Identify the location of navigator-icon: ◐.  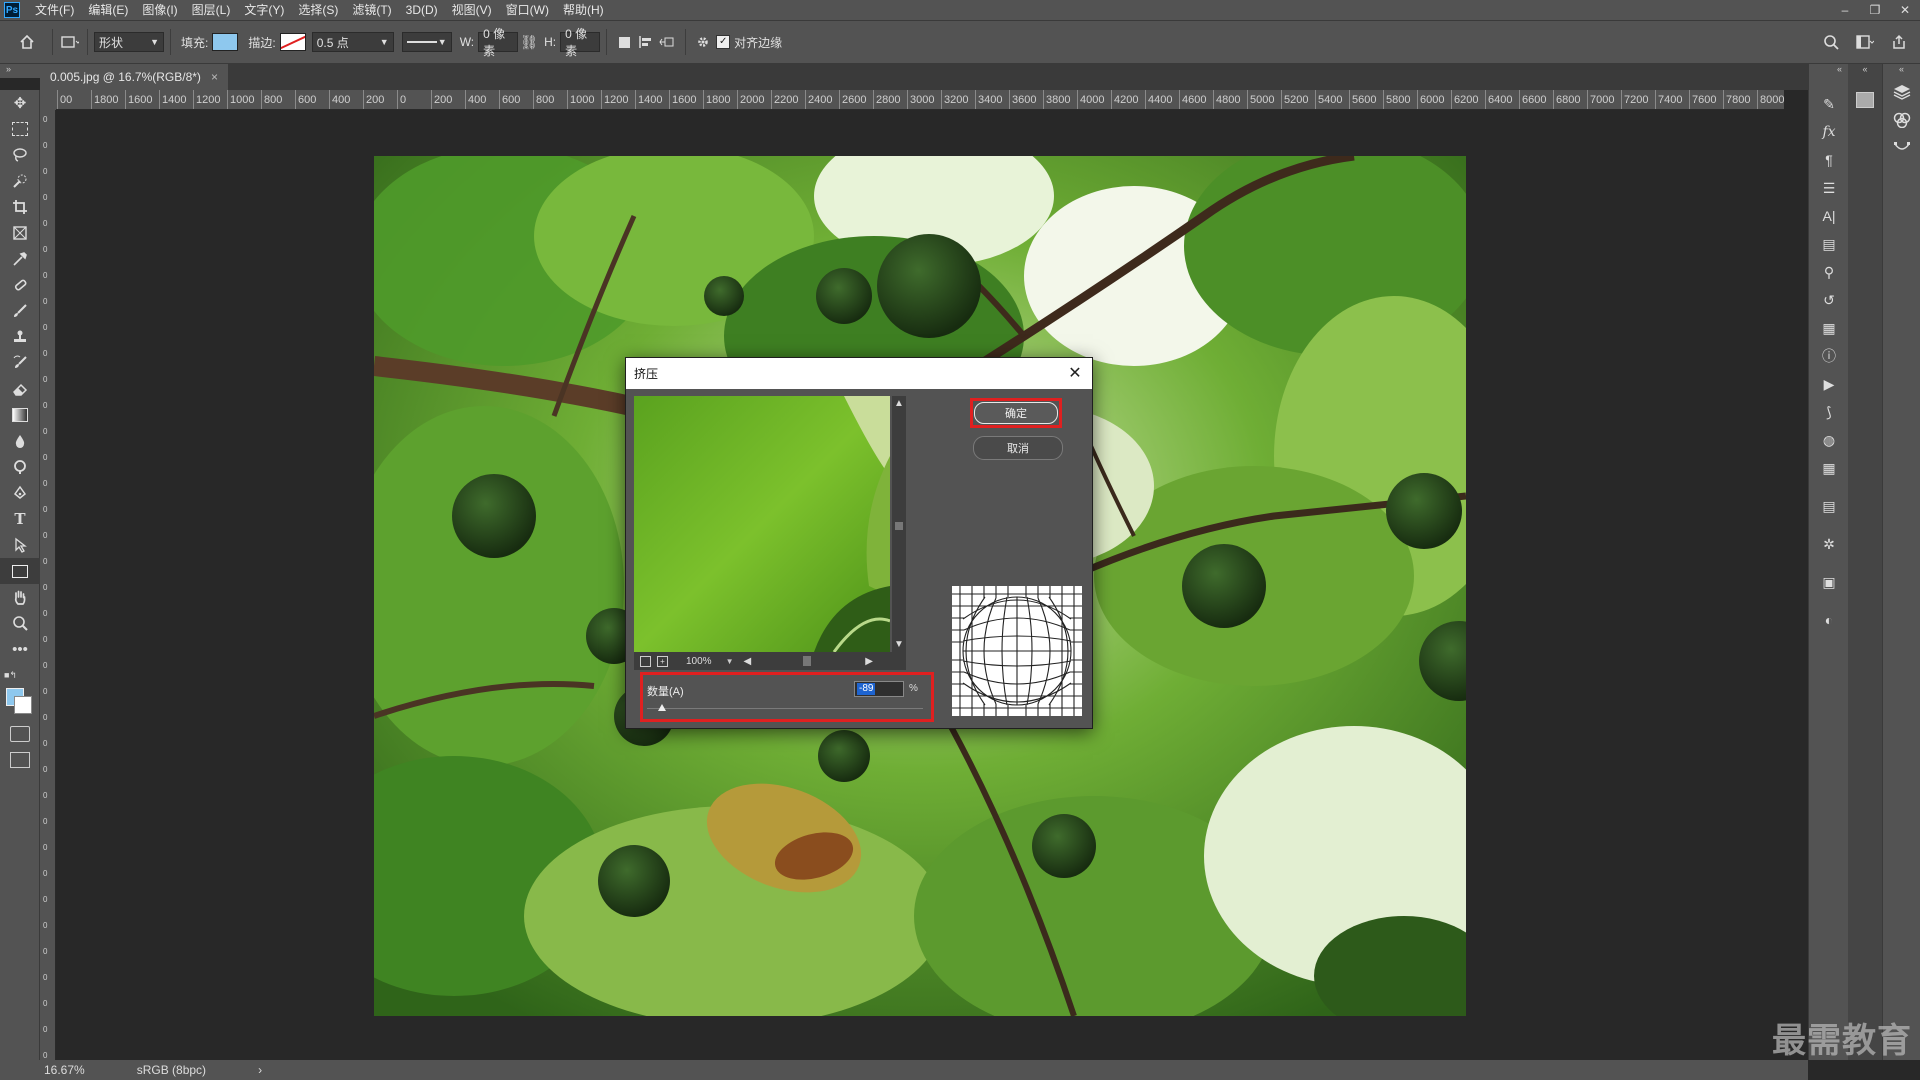
(1829, 620).